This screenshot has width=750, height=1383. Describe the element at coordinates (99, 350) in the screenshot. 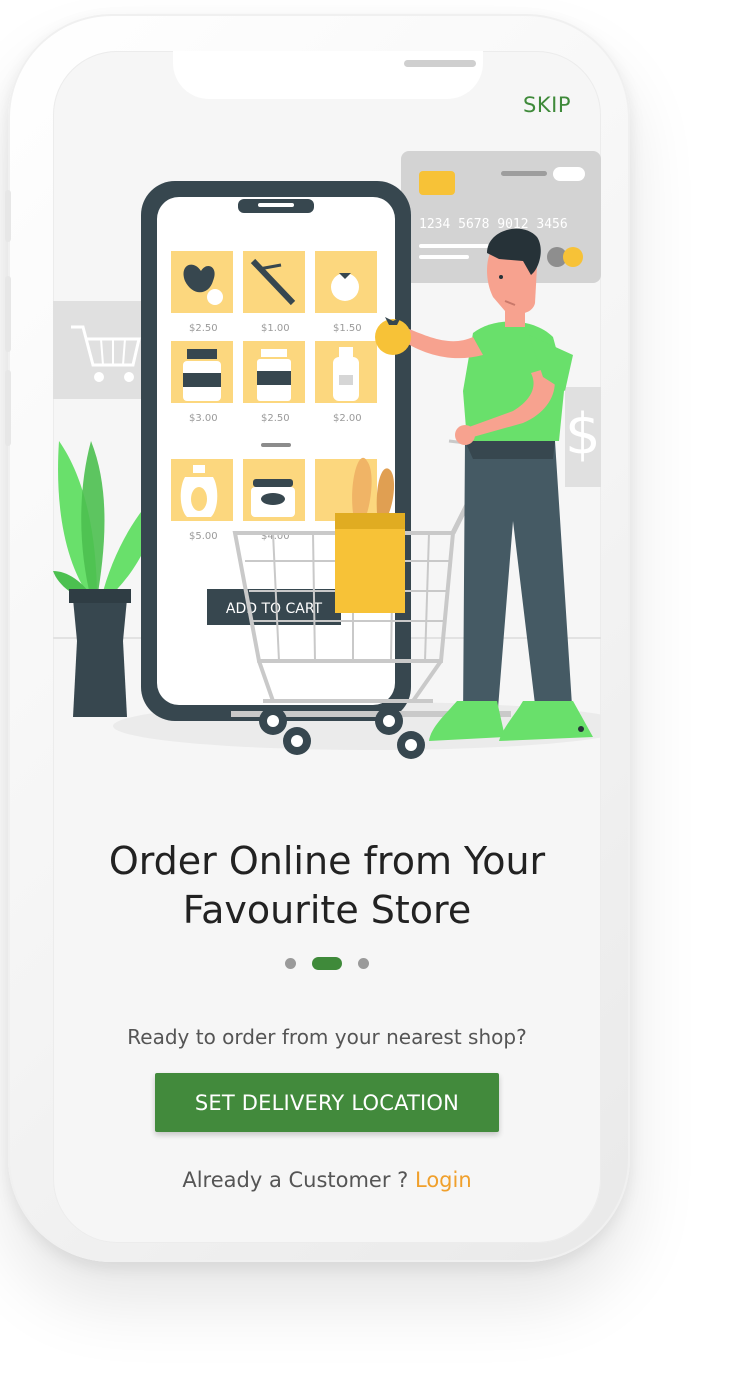

I see `basket-sign-graphic` at that location.